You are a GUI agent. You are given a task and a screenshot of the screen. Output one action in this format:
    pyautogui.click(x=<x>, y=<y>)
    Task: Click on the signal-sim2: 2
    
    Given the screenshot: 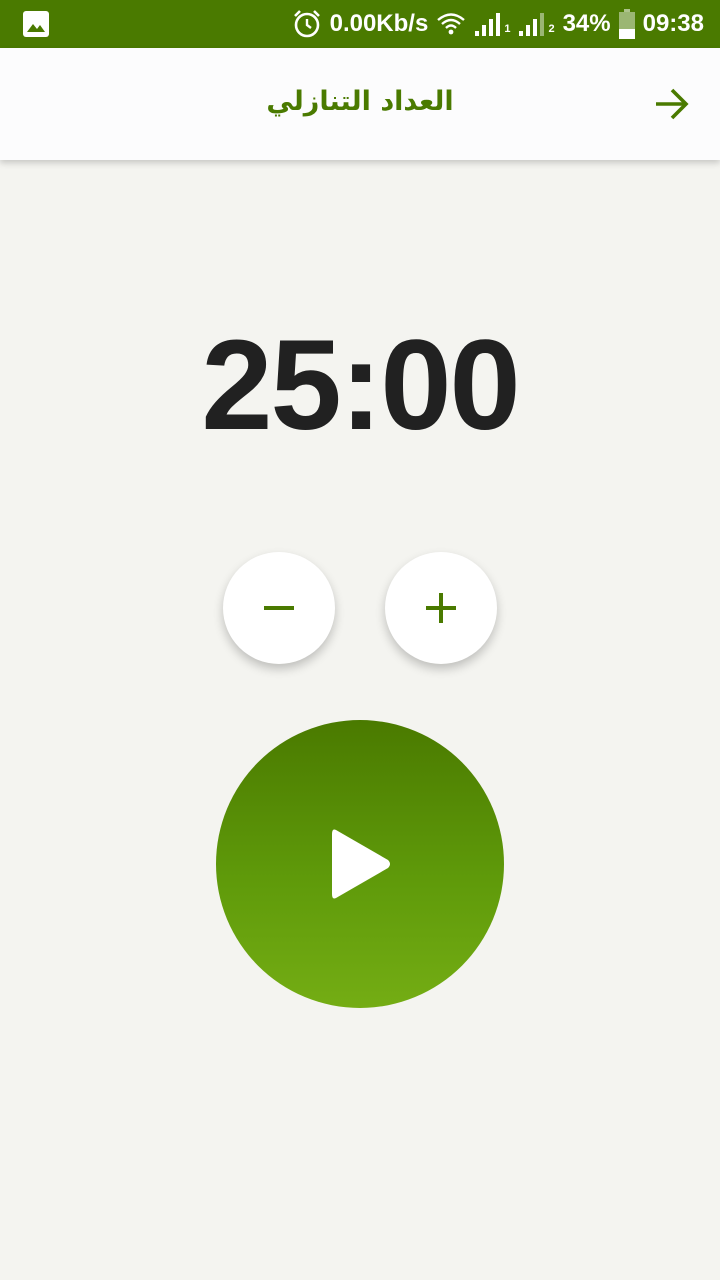 What is the action you would take?
    pyautogui.click(x=536, y=24)
    